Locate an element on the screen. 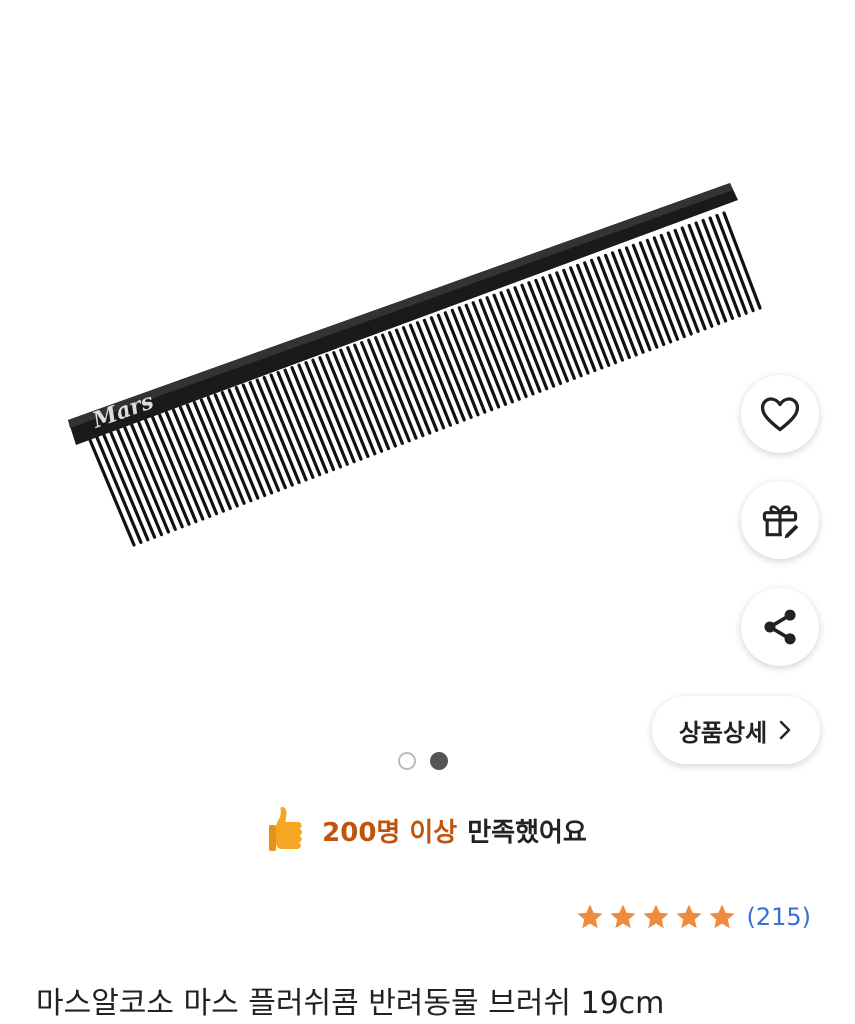  satisfaction-banner: 200명 이상 만족했어요 is located at coordinates (427, 830).